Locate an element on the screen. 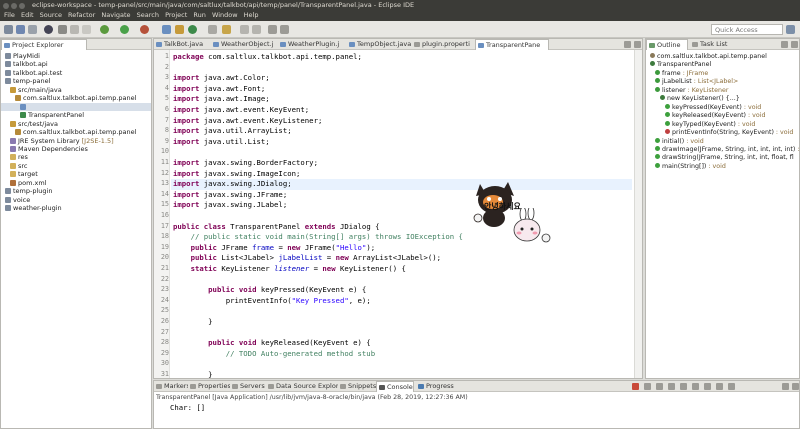 The height and width of the screenshot is (429, 800). clear-console-icon is located at coordinates (671, 386).